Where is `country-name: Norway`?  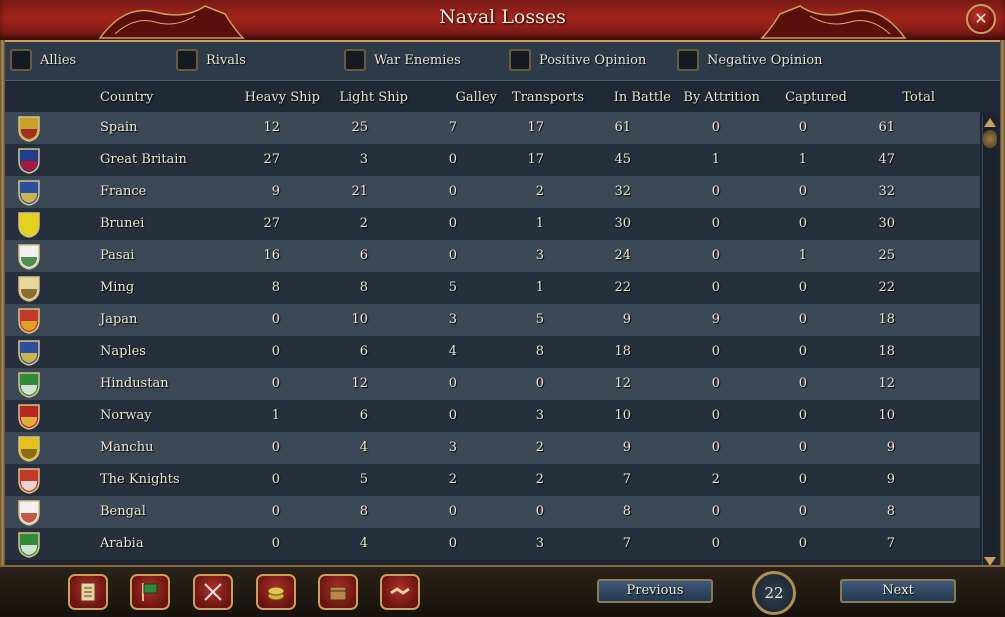 country-name: Norway is located at coordinates (126, 415).